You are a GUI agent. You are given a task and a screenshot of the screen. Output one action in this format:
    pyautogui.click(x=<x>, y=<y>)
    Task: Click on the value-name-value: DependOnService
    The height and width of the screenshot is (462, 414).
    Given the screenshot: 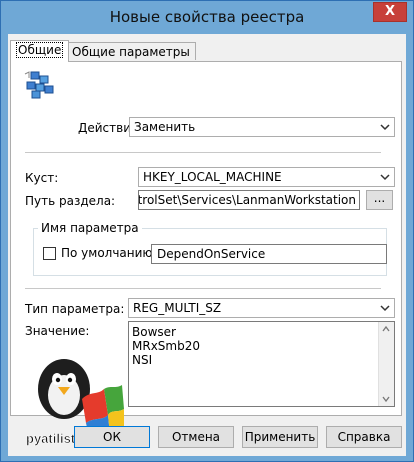 What is the action you would take?
    pyautogui.click(x=211, y=254)
    